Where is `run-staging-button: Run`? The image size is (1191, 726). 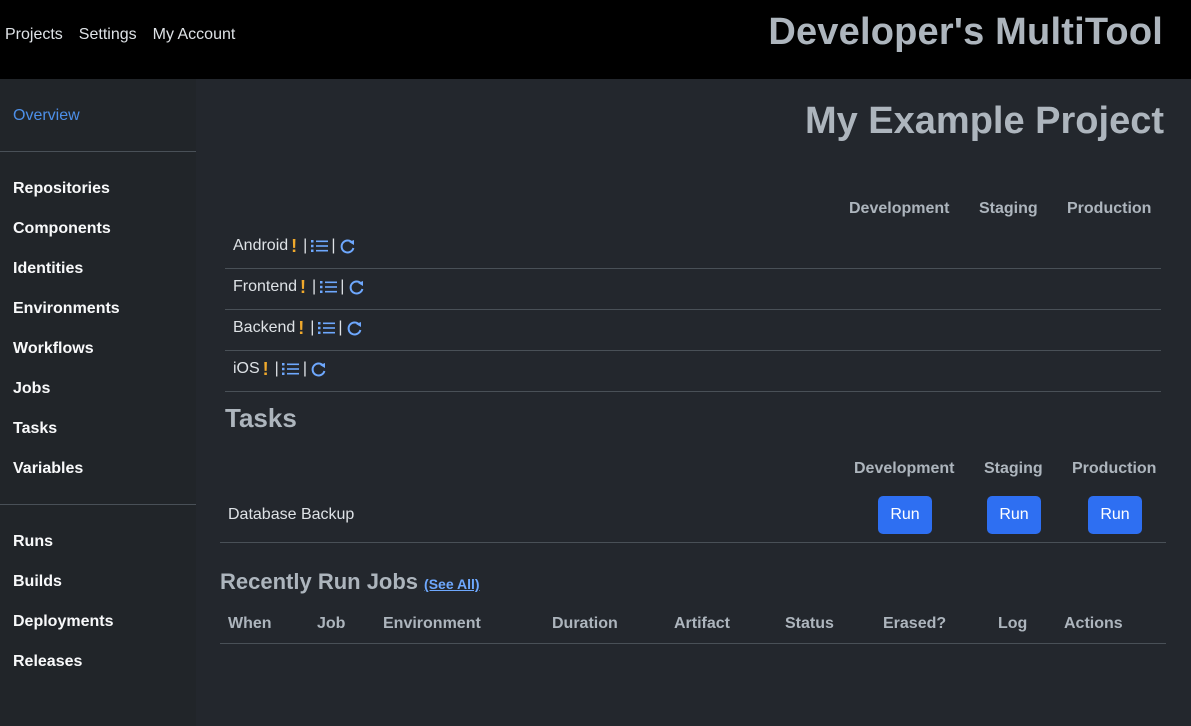 run-staging-button: Run is located at coordinates (1014, 515).